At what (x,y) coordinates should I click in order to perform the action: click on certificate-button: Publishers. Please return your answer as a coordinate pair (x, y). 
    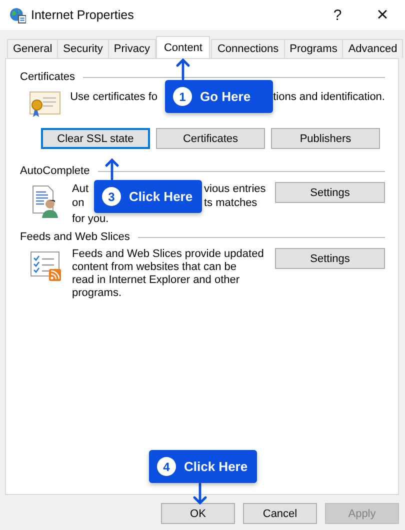
    Looking at the image, I should click on (325, 138).